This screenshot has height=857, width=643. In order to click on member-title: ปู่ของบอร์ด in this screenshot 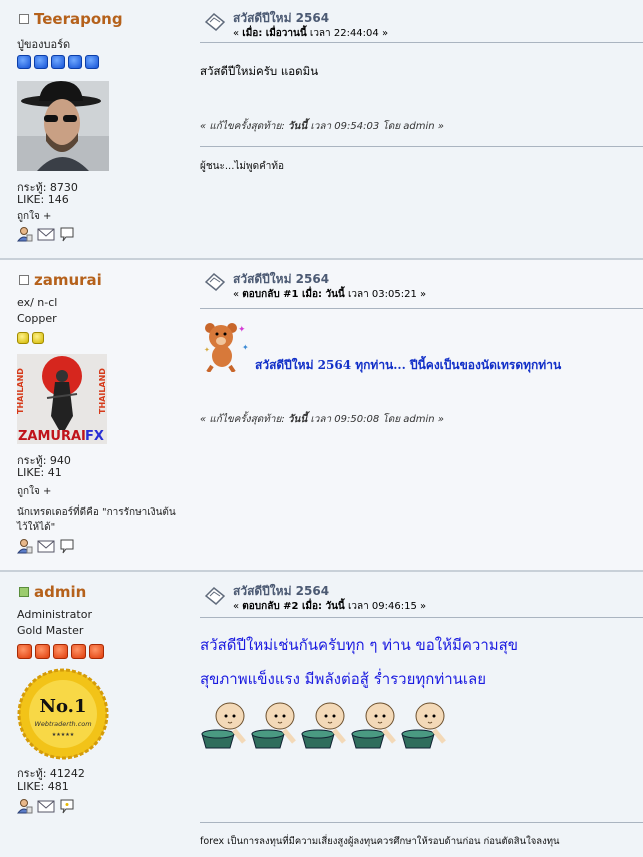, I will do `click(44, 44)`.